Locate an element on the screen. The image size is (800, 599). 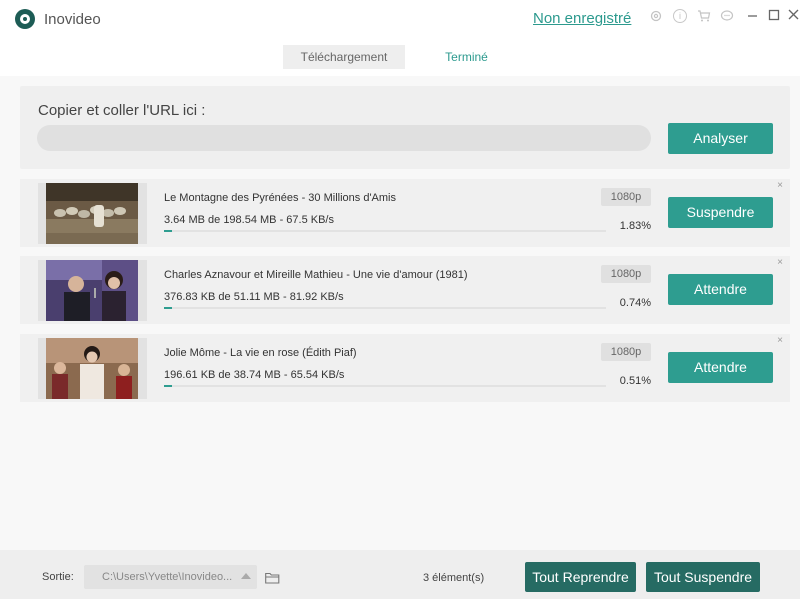
app-logo-icon is located at coordinates (25, 19).